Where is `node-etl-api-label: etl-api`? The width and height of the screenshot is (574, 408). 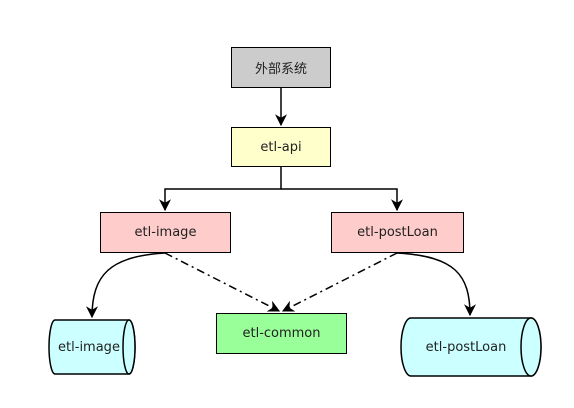 node-etl-api-label: etl-api is located at coordinates (281, 147).